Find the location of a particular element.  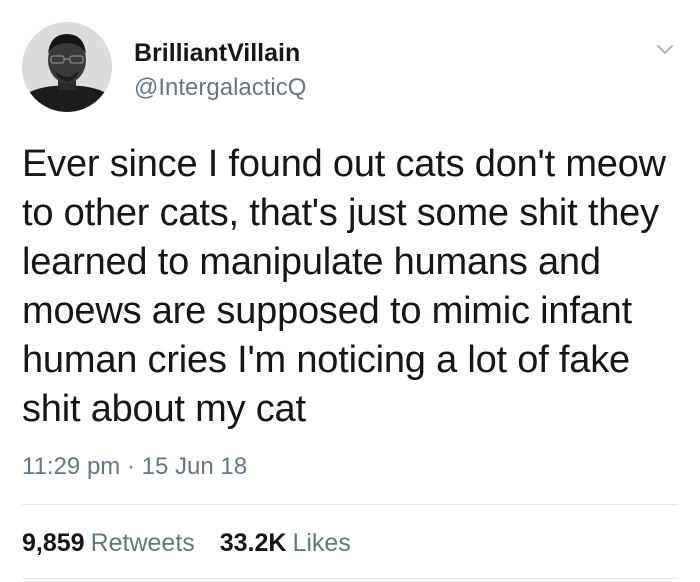

profile-photo-icon is located at coordinates (67, 67).